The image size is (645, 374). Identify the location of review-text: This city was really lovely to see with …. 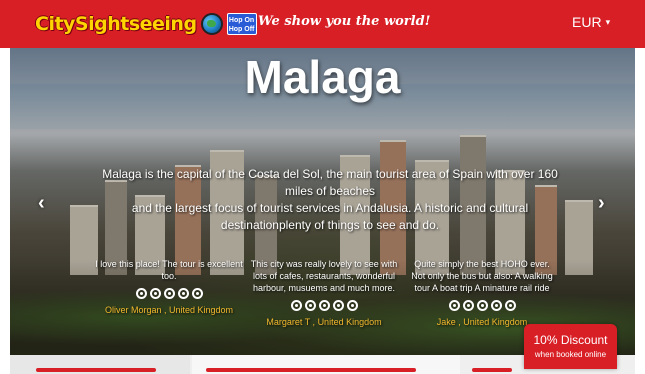
(324, 276).